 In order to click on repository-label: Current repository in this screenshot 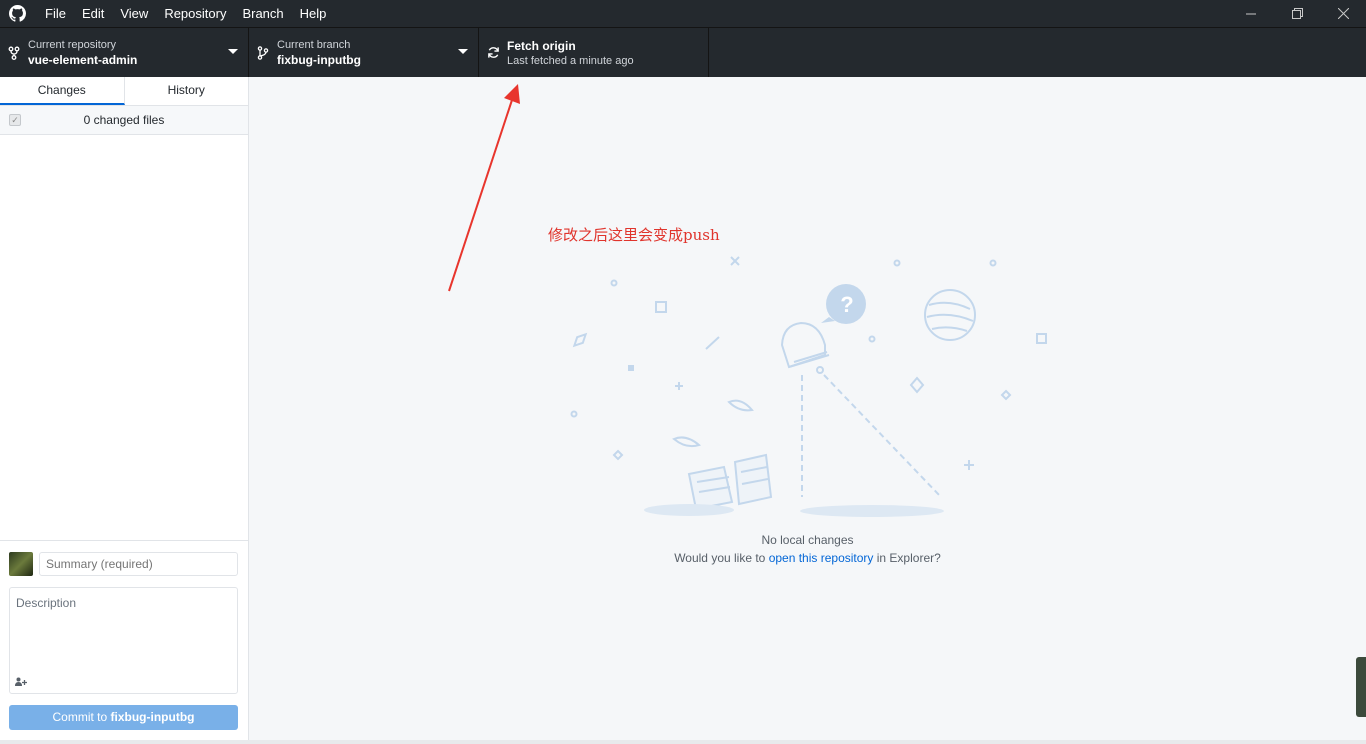, I will do `click(72, 44)`.